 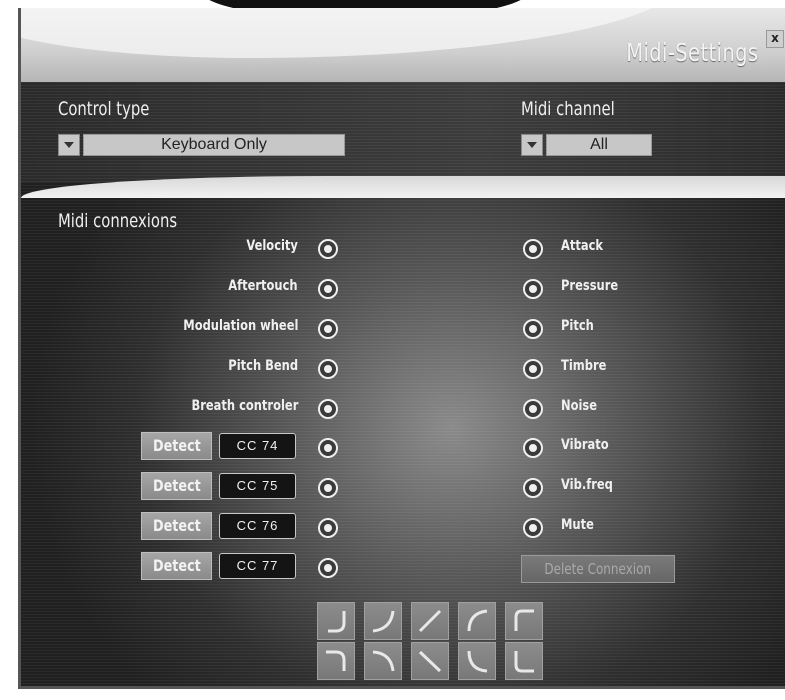 I want to click on midi-channel-dropdown: All, so click(x=586, y=145).